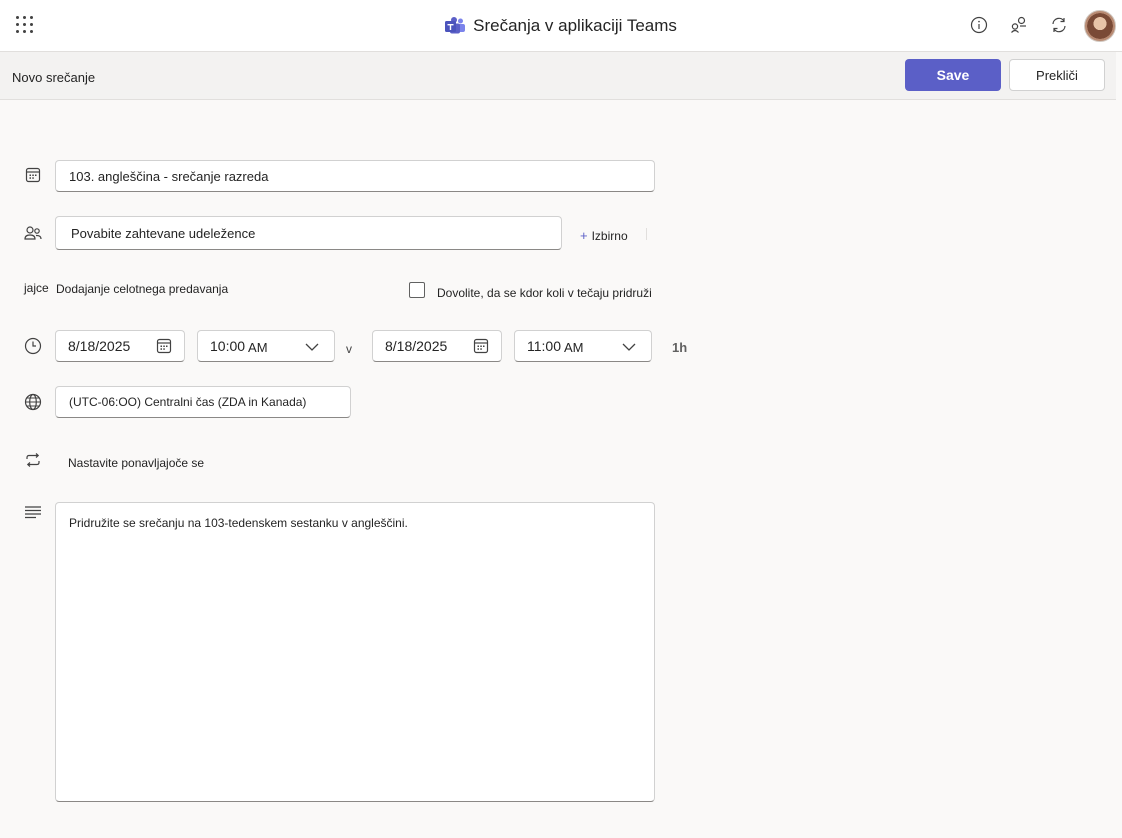 Image resolution: width=1122 pixels, height=838 pixels. Describe the element at coordinates (416, 346) in the screenshot. I see `end-date-value: 8/18/2025` at that location.